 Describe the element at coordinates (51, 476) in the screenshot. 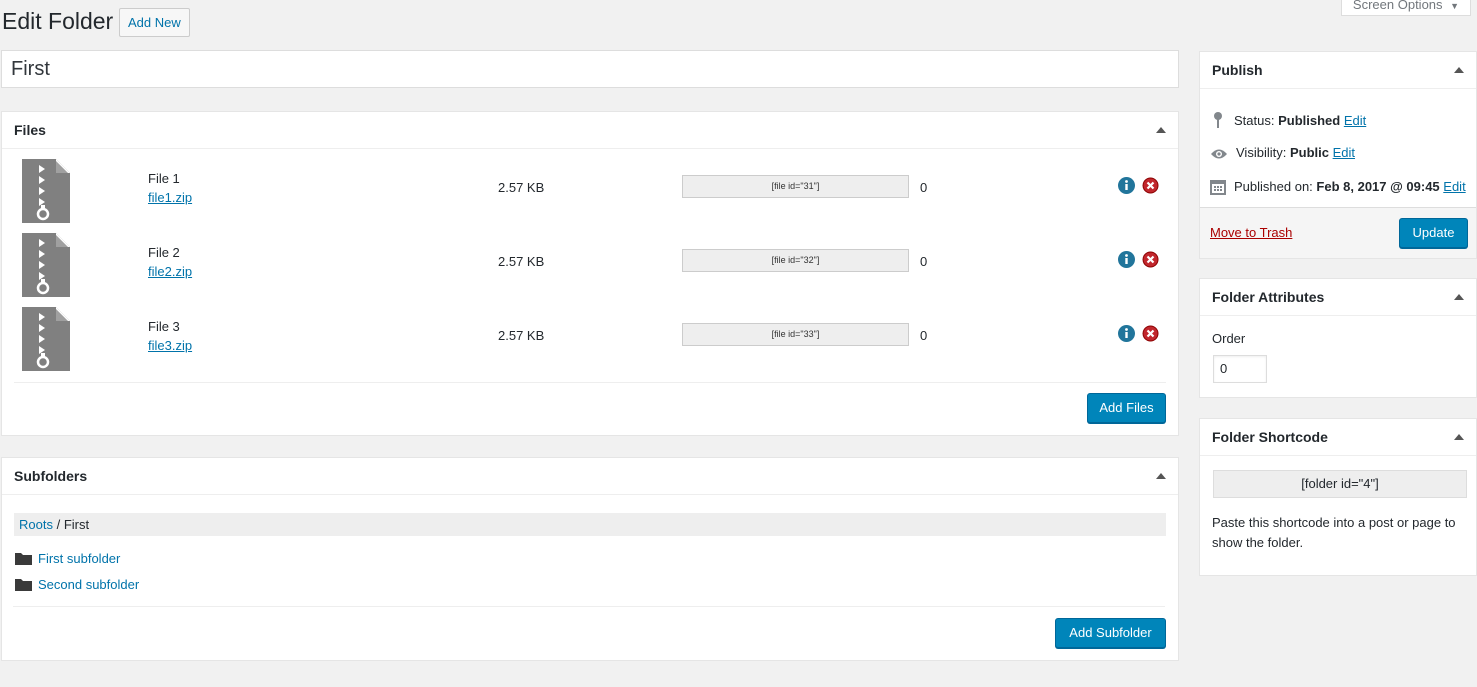

I see `subfolders-title: Subfolders` at that location.